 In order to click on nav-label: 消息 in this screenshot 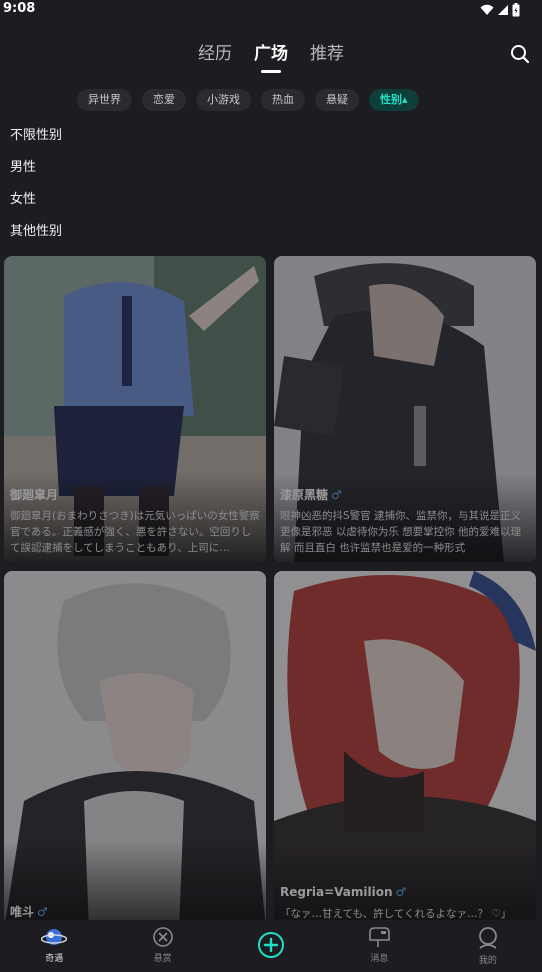, I will do `click(379, 959)`.